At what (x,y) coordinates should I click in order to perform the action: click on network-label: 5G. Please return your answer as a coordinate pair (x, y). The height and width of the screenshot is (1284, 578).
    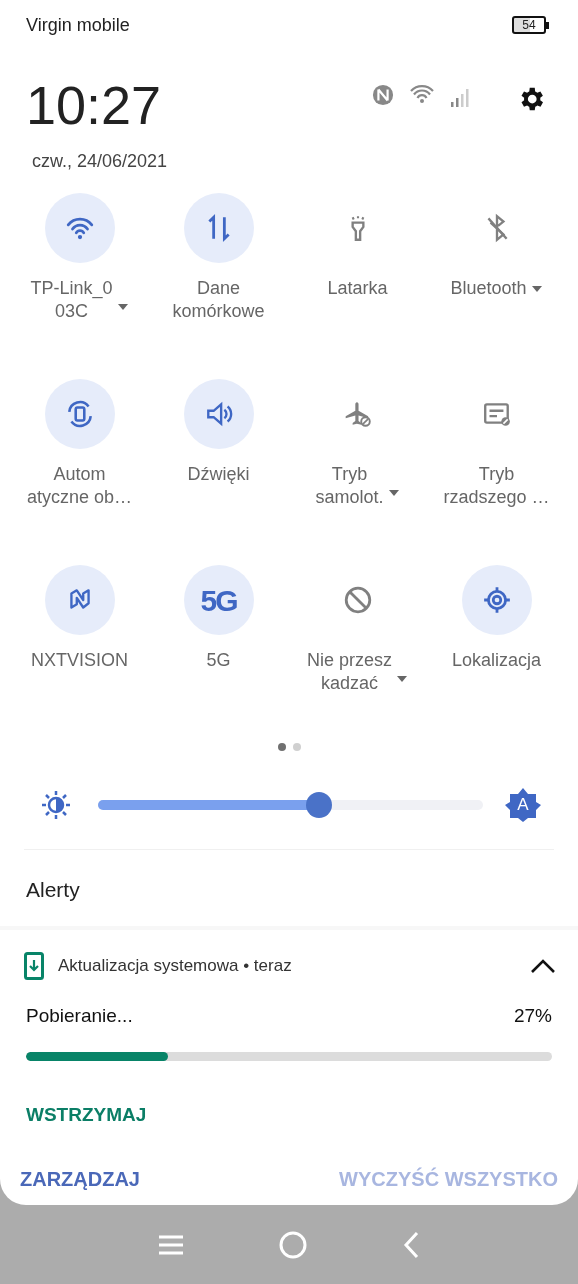
    Looking at the image, I should click on (218, 600).